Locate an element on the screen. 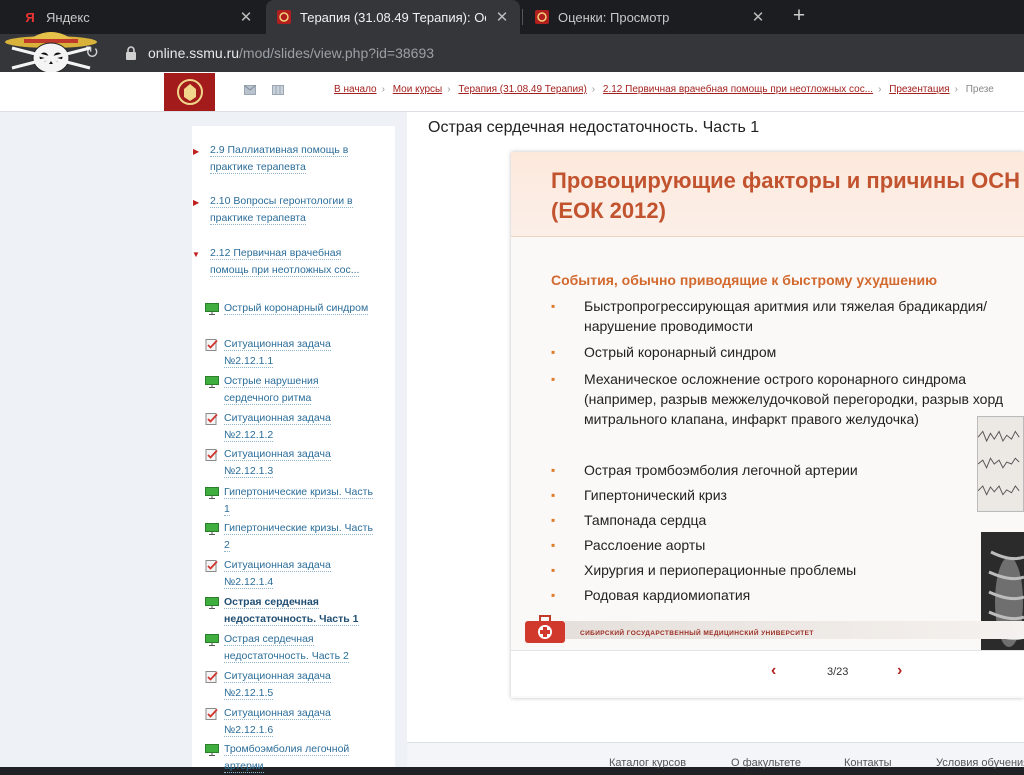 Image resolution: width=1024 pixels, height=775 pixels. breadcrumb-home: В начало is located at coordinates (355, 89).